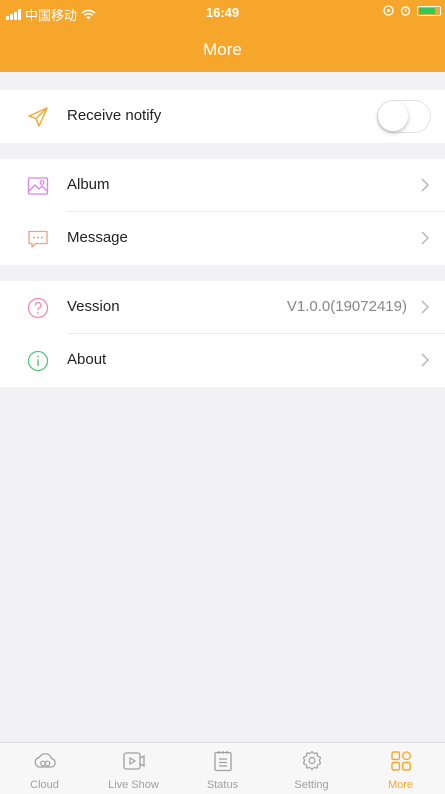 This screenshot has width=445, height=794. I want to click on album-label: Album, so click(88, 184).